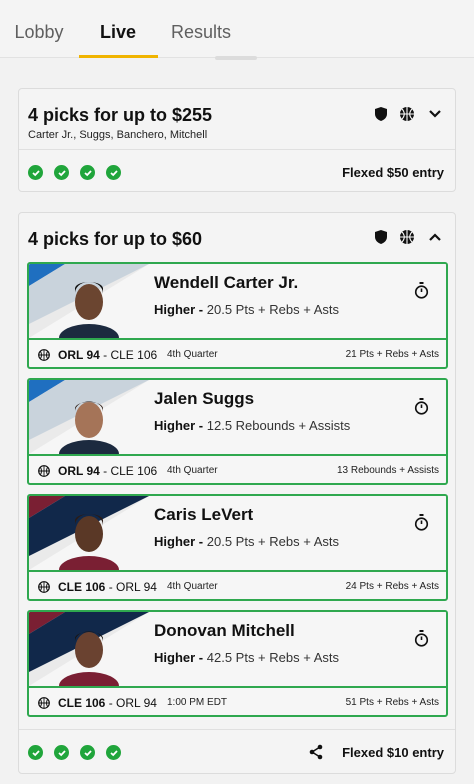 The image size is (474, 784). I want to click on chevron-up-icon, so click(435, 237).